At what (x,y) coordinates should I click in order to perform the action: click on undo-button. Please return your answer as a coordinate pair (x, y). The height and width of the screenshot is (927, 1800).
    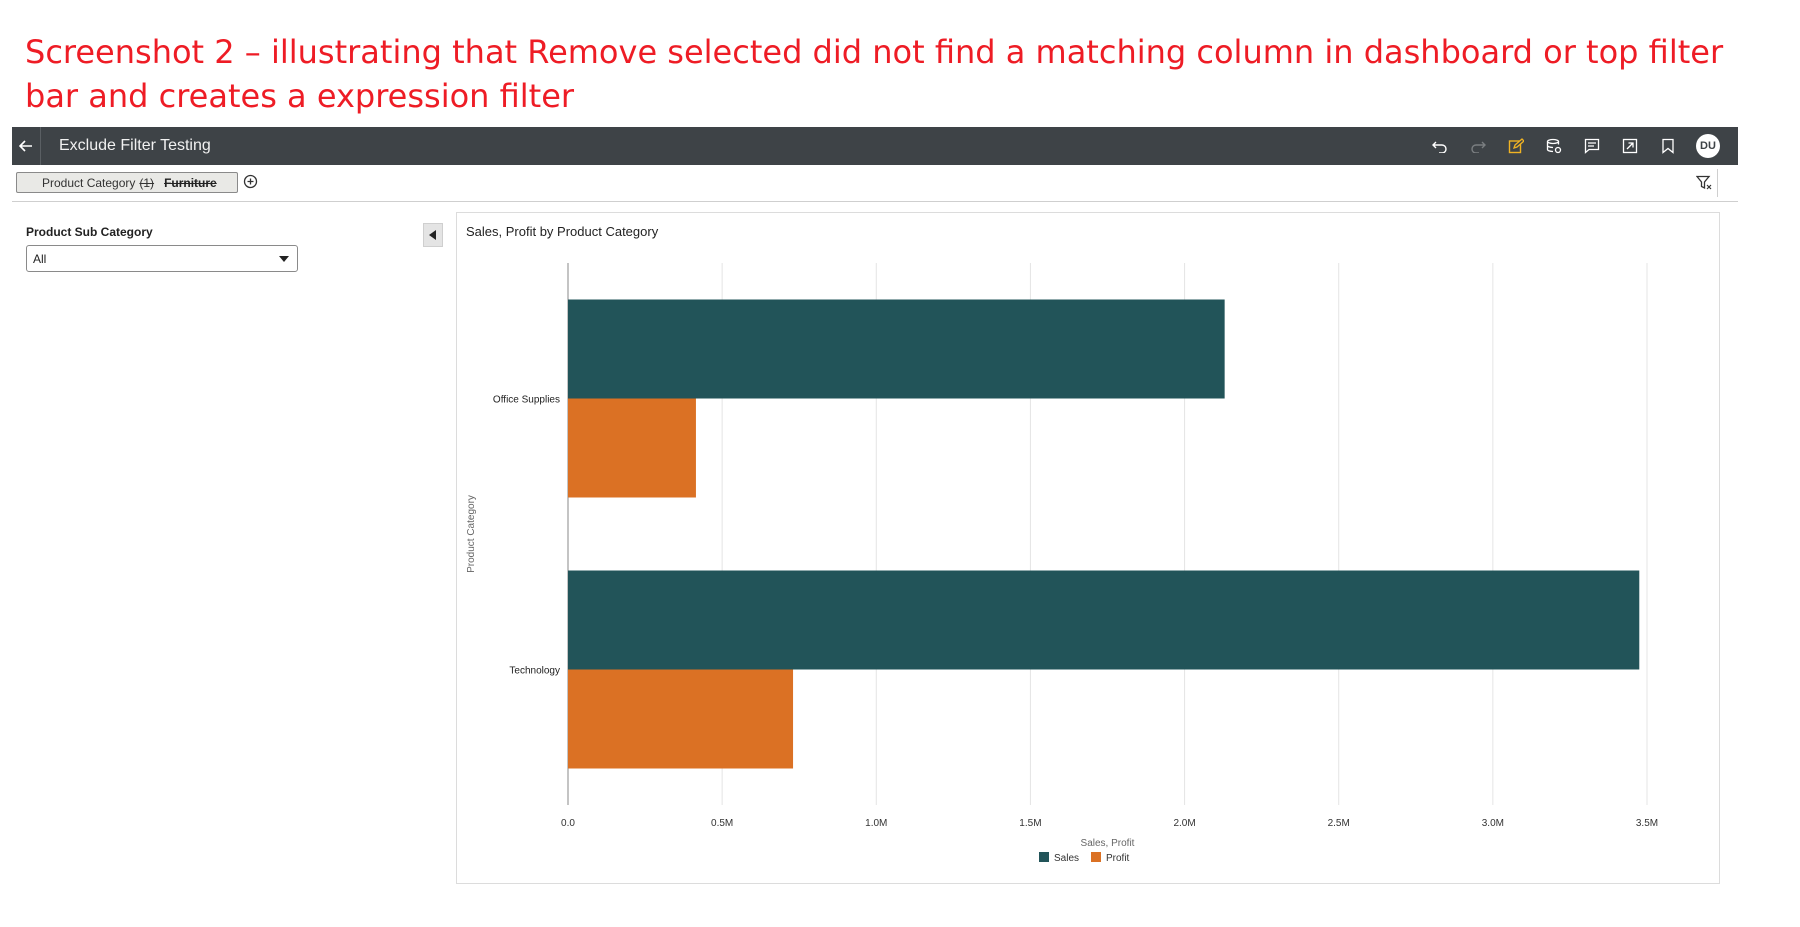
    Looking at the image, I should click on (1440, 146).